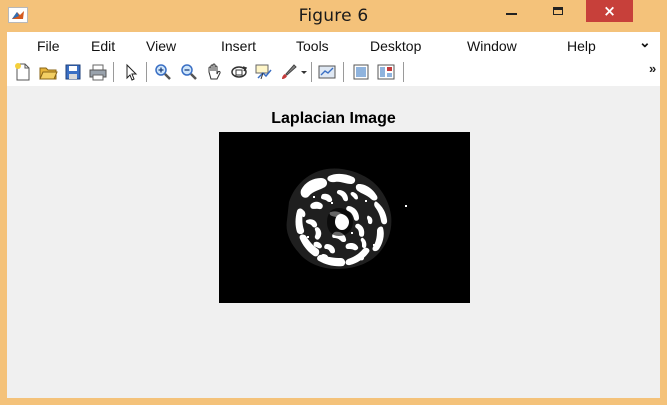 This screenshot has height=405, width=667. Describe the element at coordinates (386, 72) in the screenshot. I see `show-plot-tools-icon` at that location.